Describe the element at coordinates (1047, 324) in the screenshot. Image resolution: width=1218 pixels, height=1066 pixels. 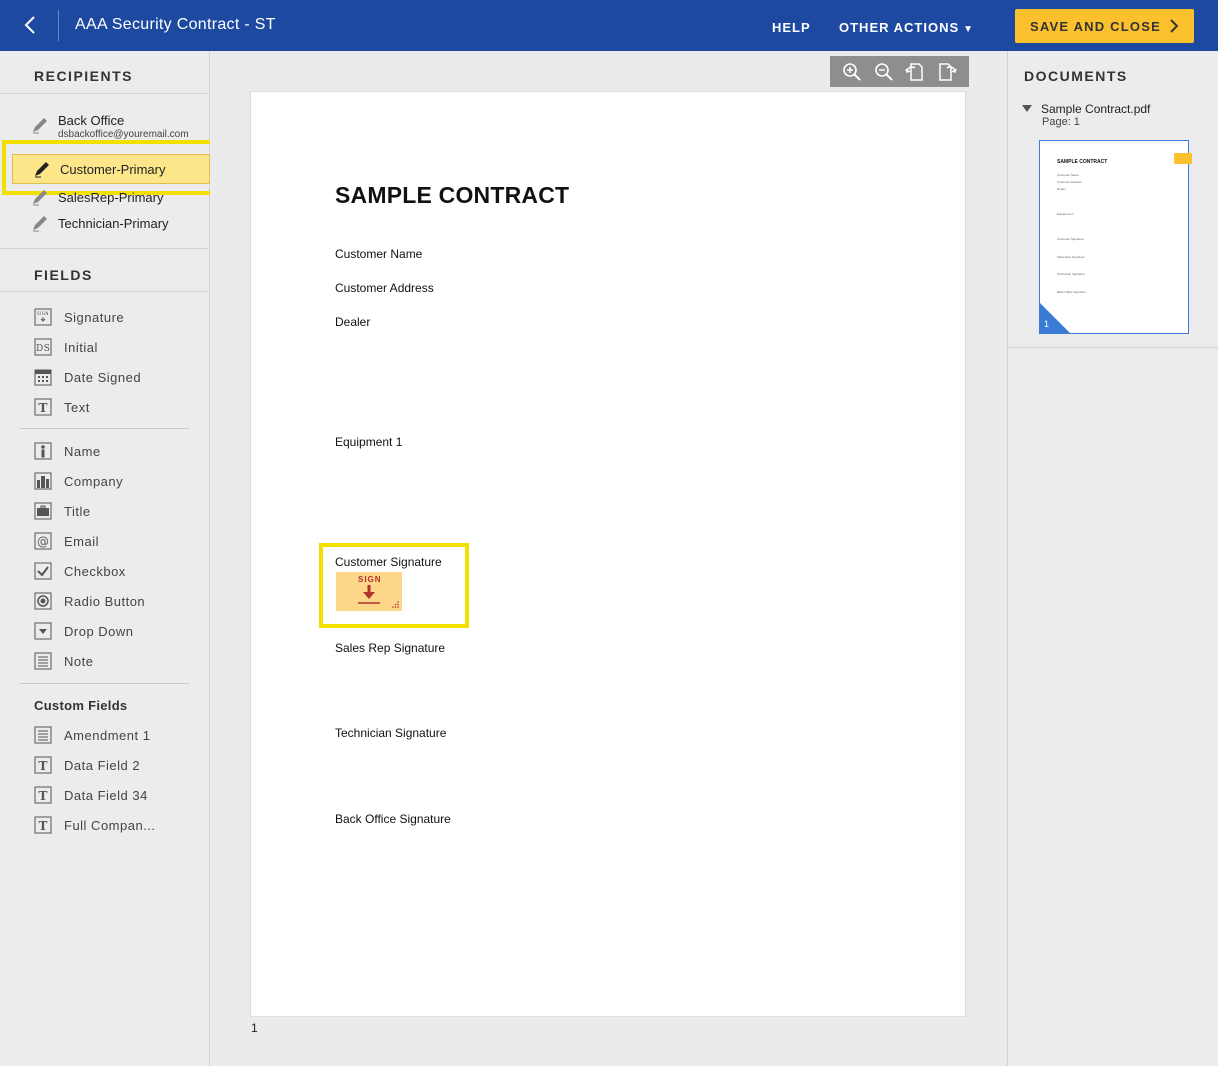
I see `thumbnail-page-number: 1` at that location.